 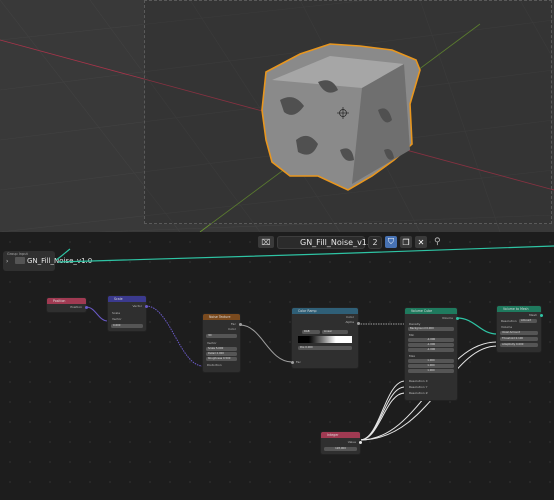 I want to click on min-x-field: -1.000, so click(x=431, y=340).